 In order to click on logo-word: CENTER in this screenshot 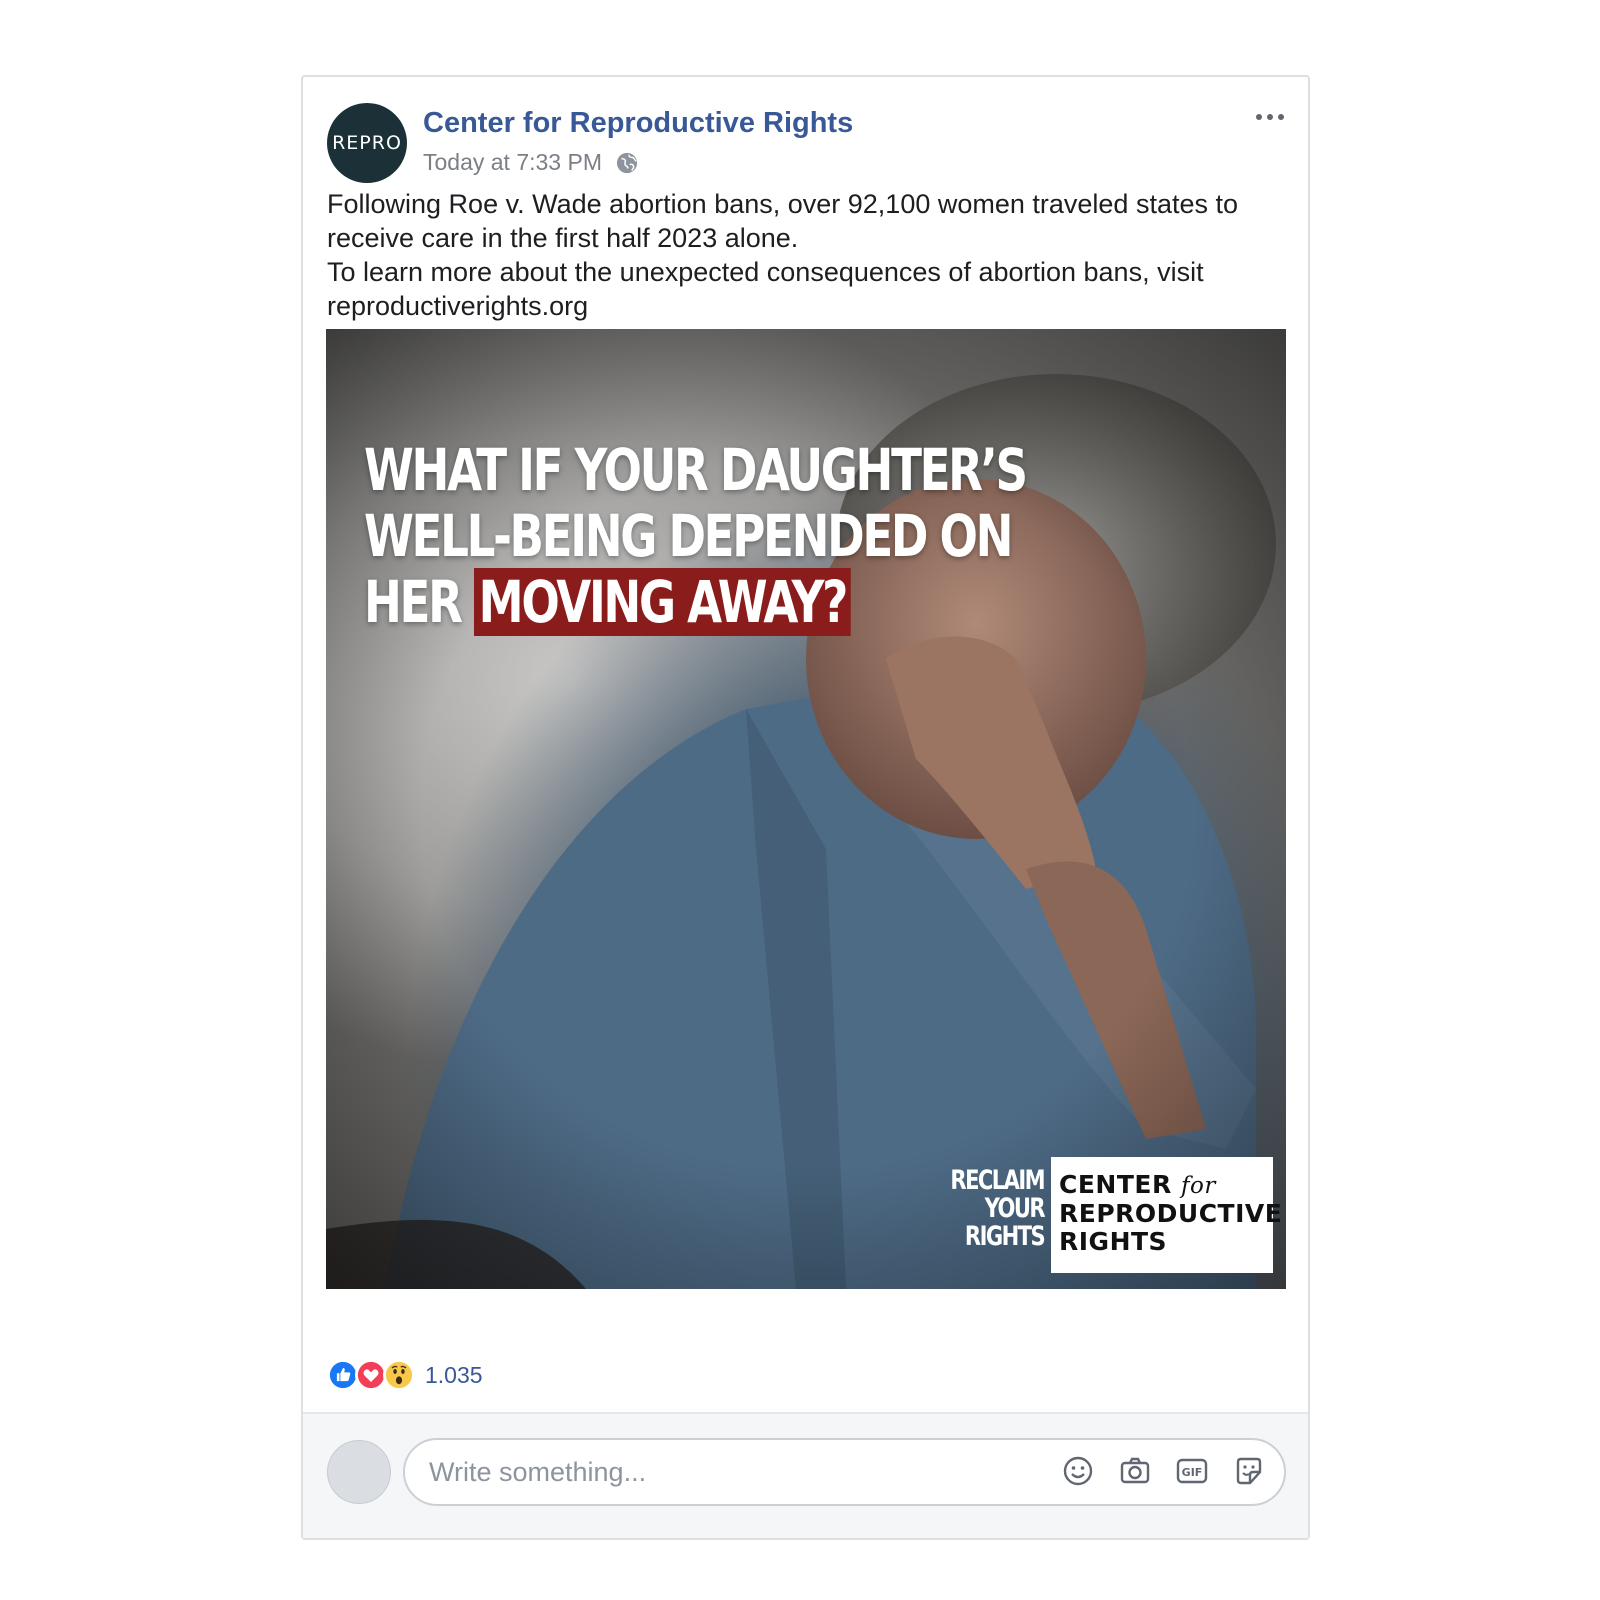, I will do `click(1115, 1184)`.